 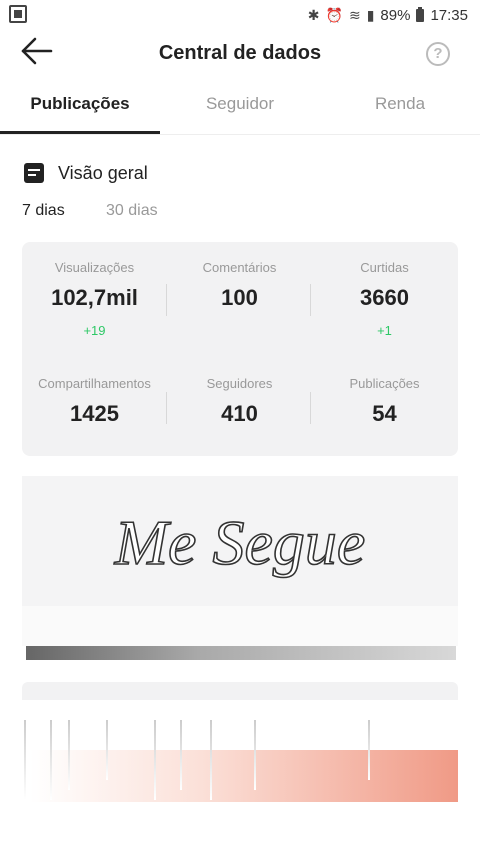 What do you see at coordinates (80, 108) in the screenshot?
I see `tab-publicacoes: Publicações` at bounding box center [80, 108].